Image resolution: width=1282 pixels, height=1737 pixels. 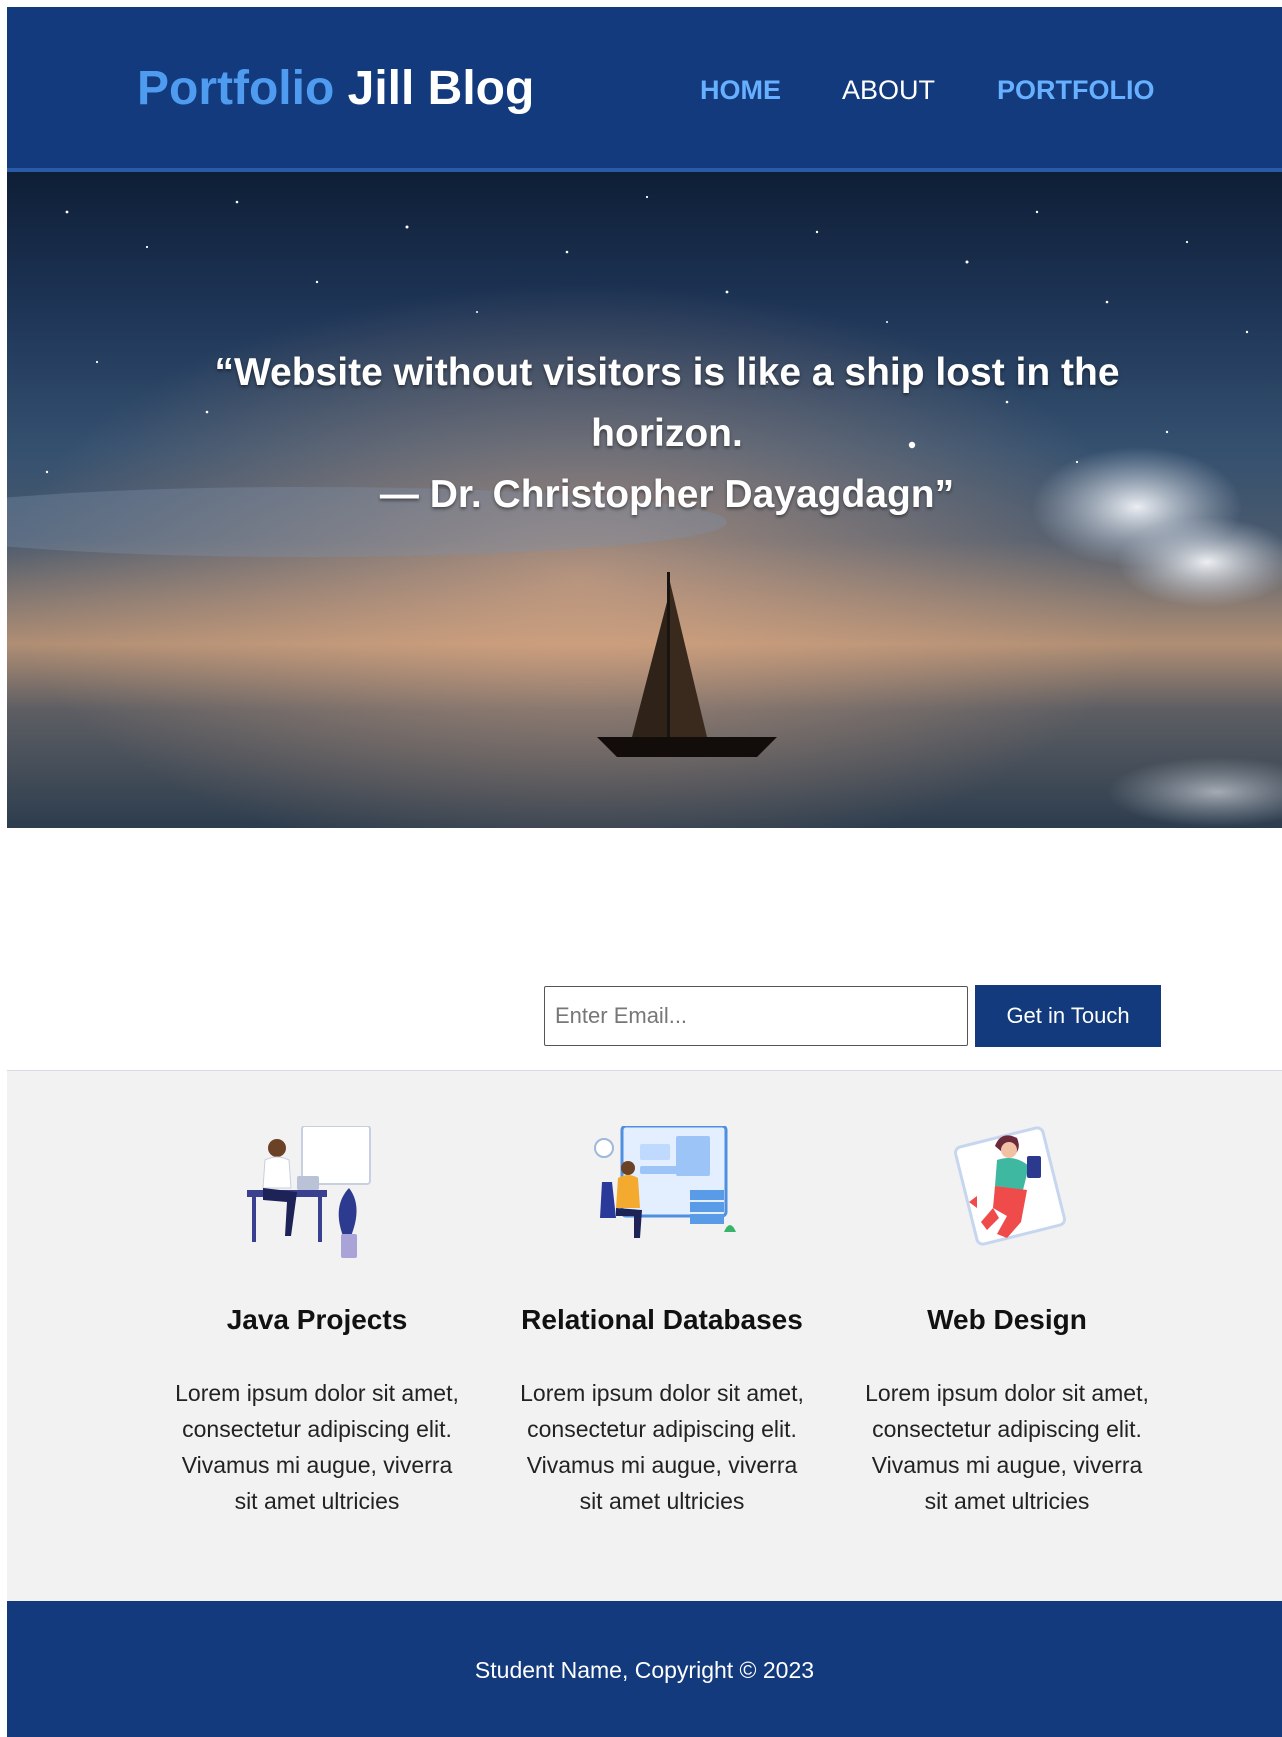 I want to click on brand-main-text: Jill Blog, so click(x=441, y=88).